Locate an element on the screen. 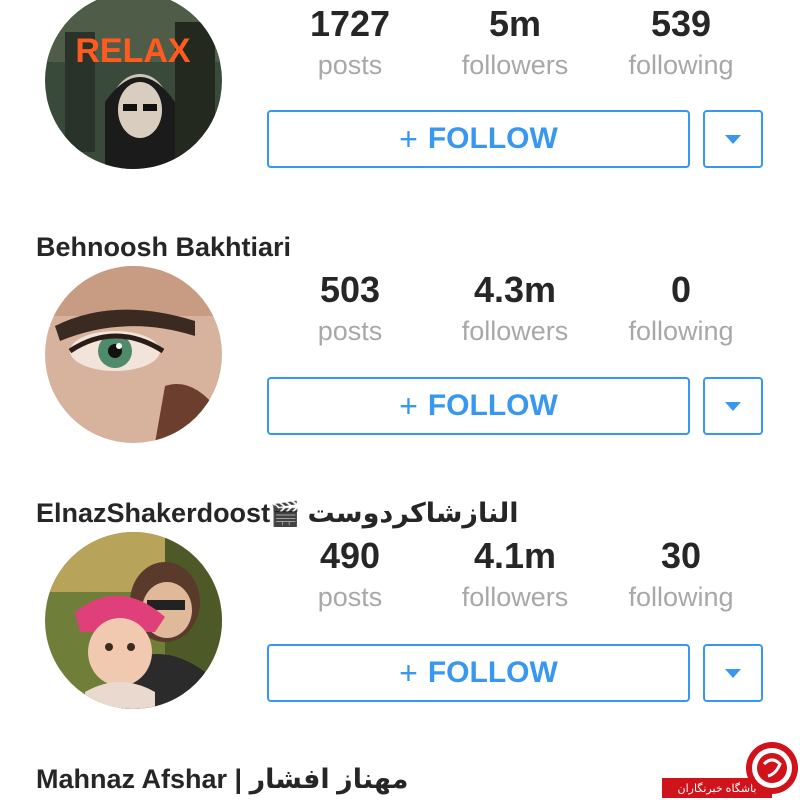 This screenshot has height=800, width=800. following-count: 0 is located at coordinates (681, 289).